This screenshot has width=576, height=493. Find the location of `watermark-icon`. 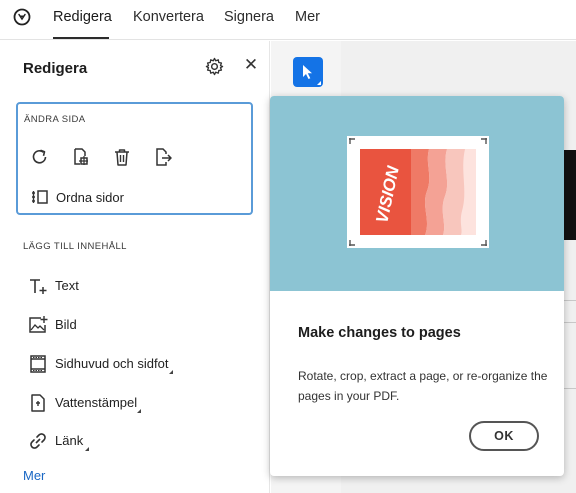

watermark-icon is located at coordinates (38, 403).